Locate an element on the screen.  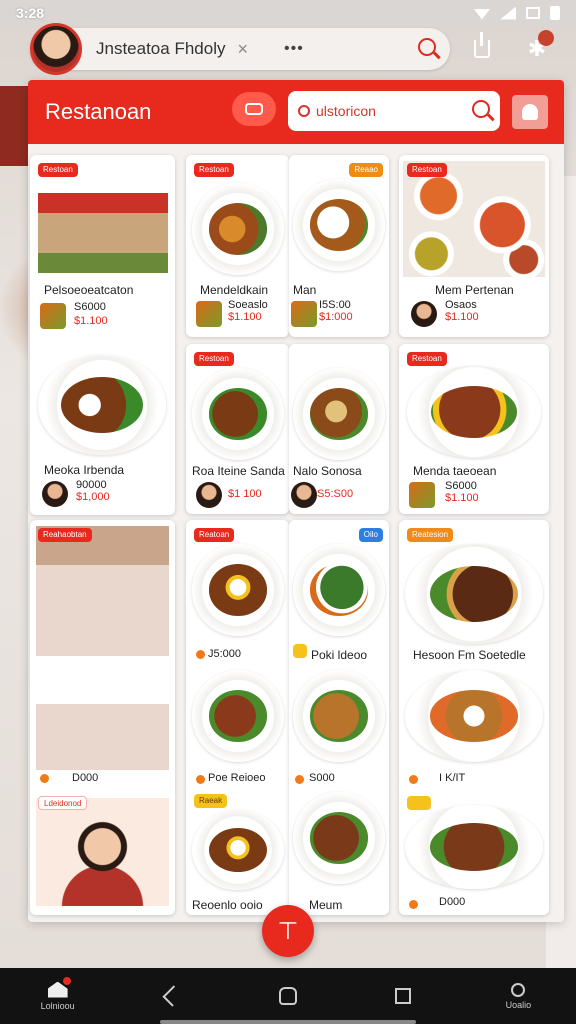
nav-settings-label: Uoalio is located at coordinates (518, 1004).